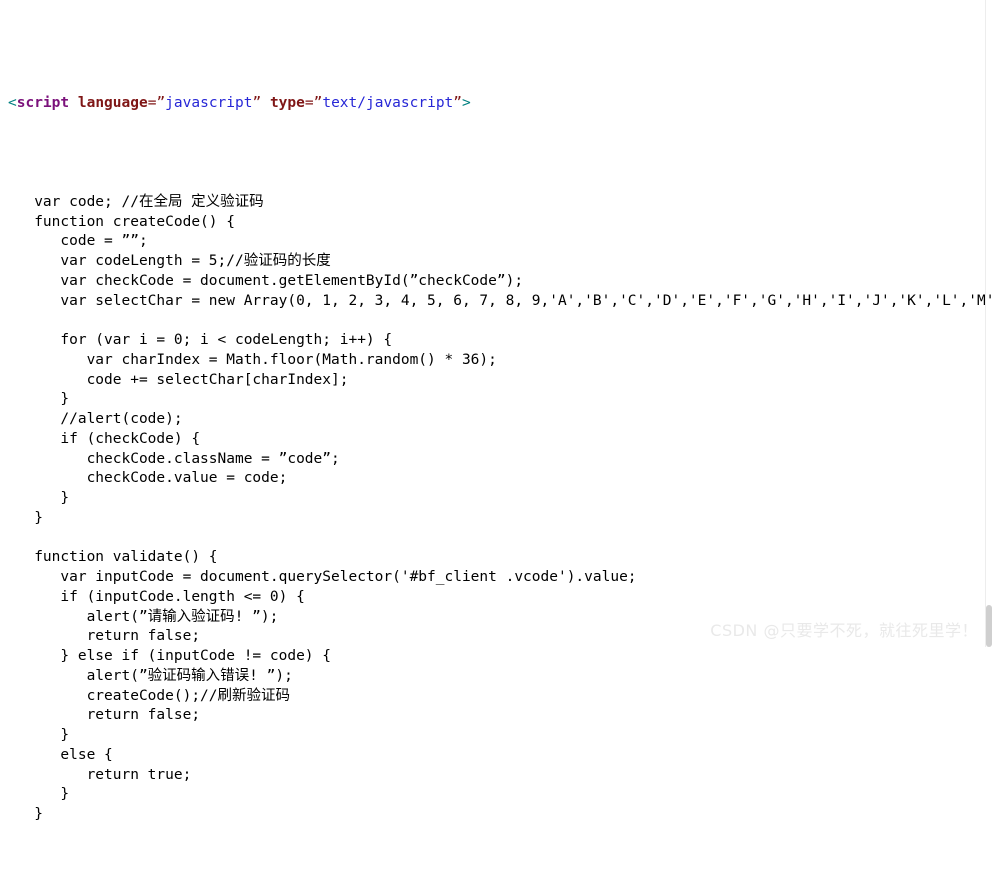 This screenshot has width=992, height=884. Describe the element at coordinates (496, 440) in the screenshot. I see `code-line: if (checkCode) {` at that location.